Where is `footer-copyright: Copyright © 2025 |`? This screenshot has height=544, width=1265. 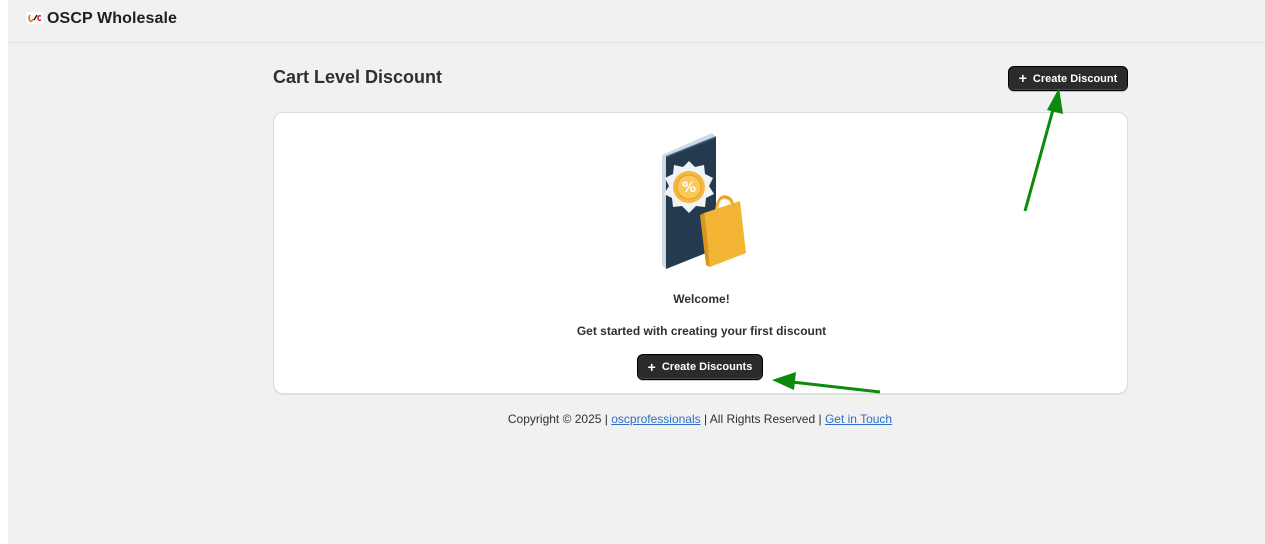 footer-copyright: Copyright © 2025 | is located at coordinates (557, 419).